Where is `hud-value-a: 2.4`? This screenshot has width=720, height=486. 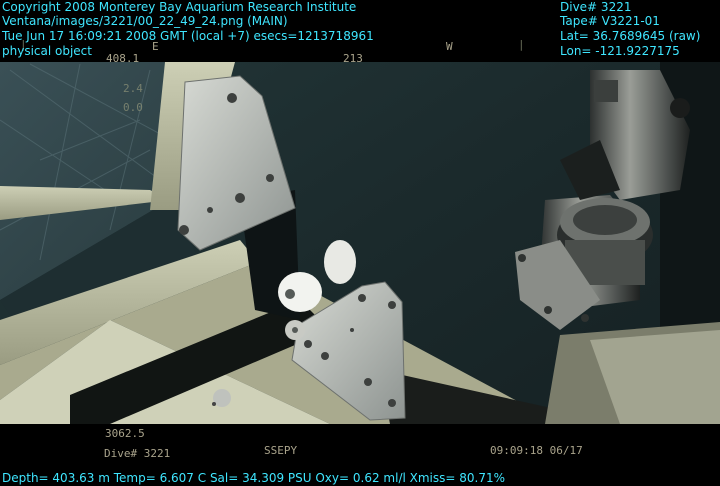 hud-value-a: 2.4 is located at coordinates (133, 88).